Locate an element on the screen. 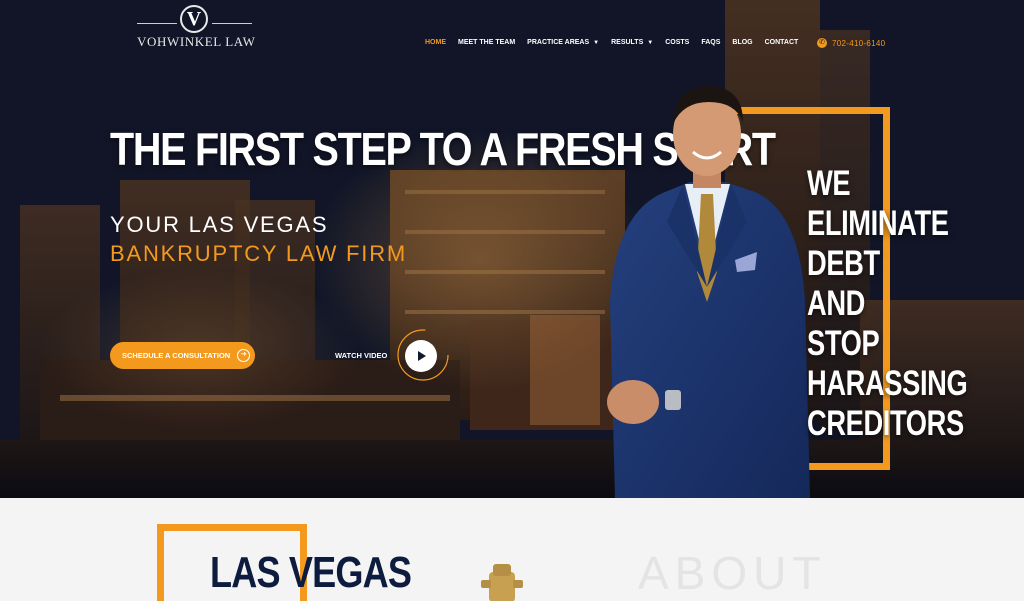 The width and height of the screenshot is (1024, 601). nav-item-costs: COSTS is located at coordinates (677, 43).